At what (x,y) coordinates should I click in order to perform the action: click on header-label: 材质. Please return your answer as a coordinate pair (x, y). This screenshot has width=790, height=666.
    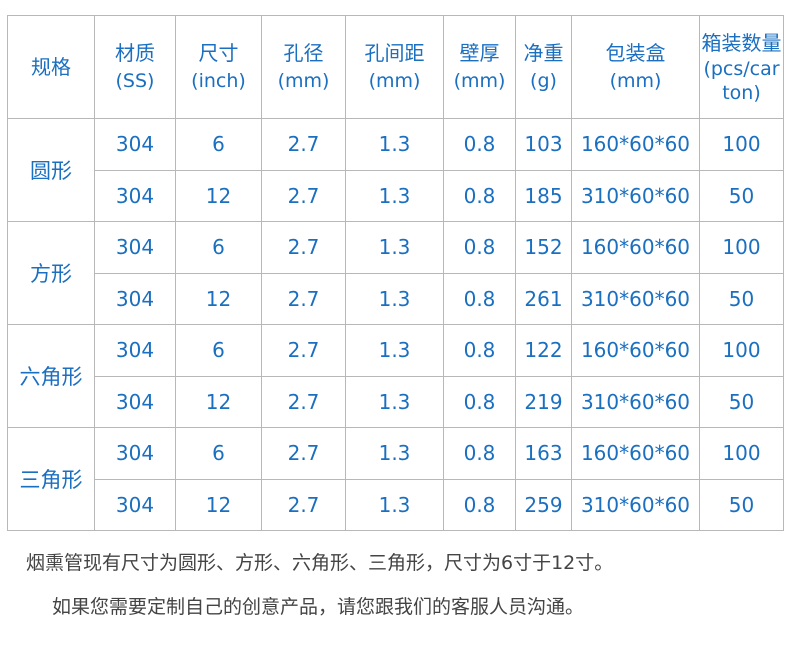
    Looking at the image, I should click on (135, 53).